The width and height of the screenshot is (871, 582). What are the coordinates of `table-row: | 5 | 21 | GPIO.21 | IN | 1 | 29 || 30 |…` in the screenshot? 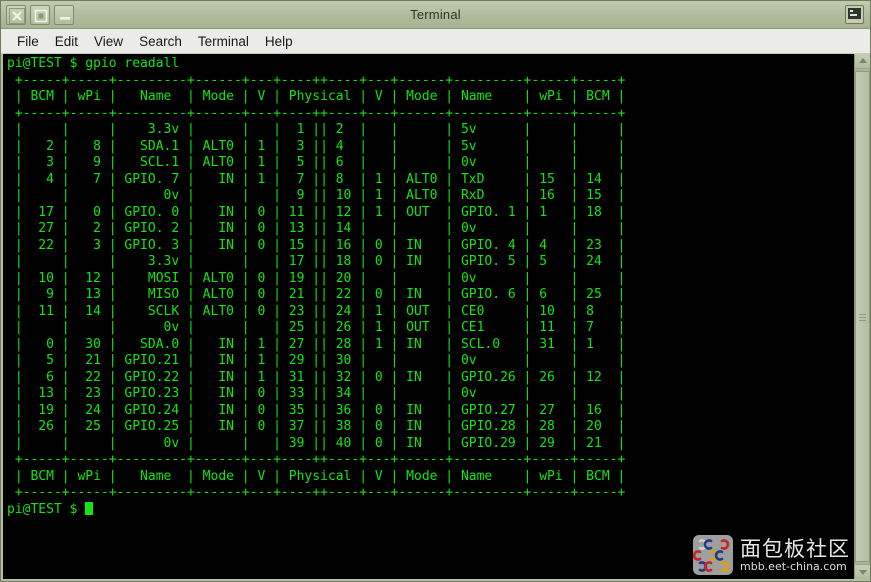 It's located at (316, 360).